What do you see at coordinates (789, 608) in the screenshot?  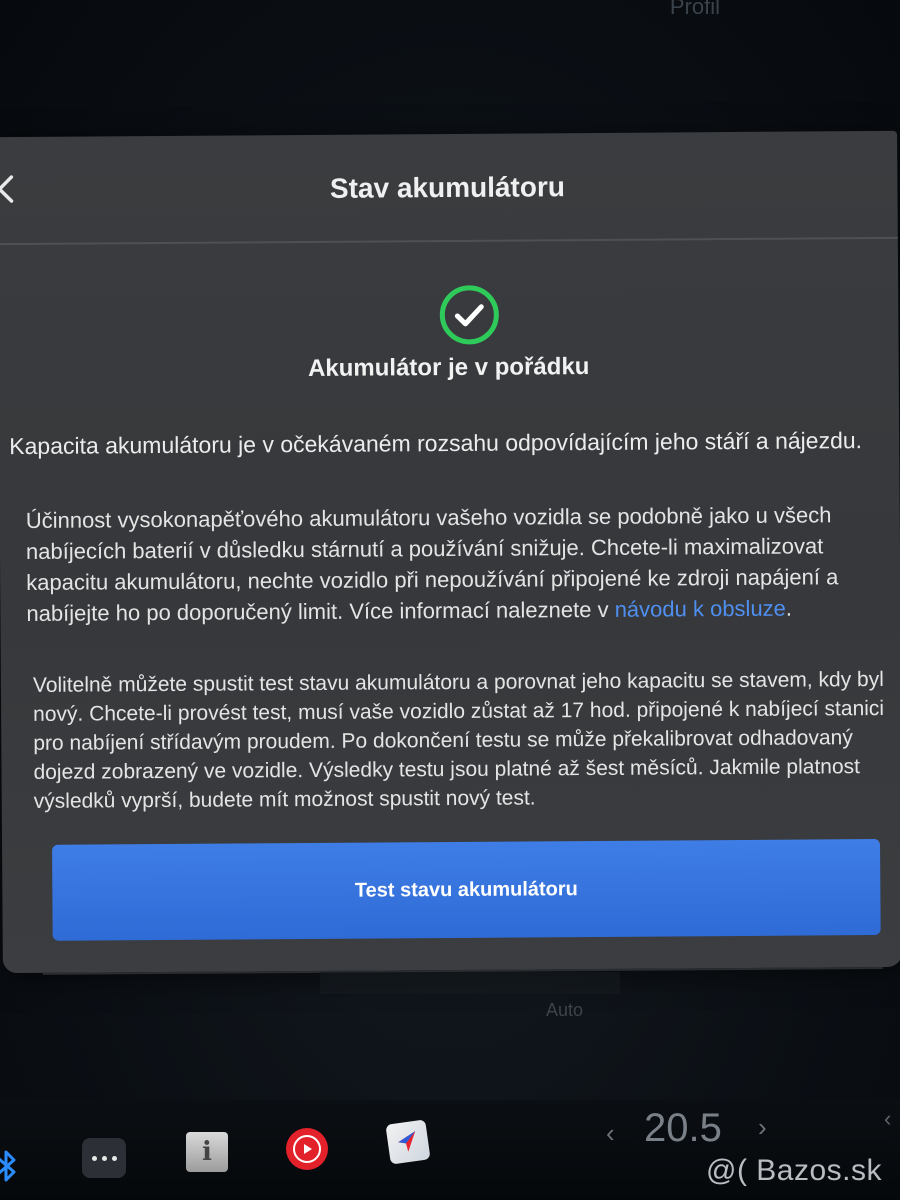 I see `efficiency-text-end: .` at bounding box center [789, 608].